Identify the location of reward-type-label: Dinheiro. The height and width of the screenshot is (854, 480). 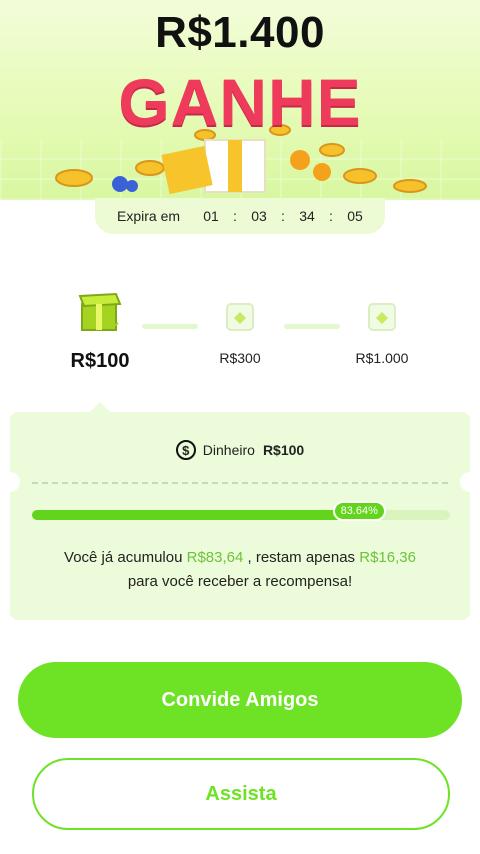
(228, 450).